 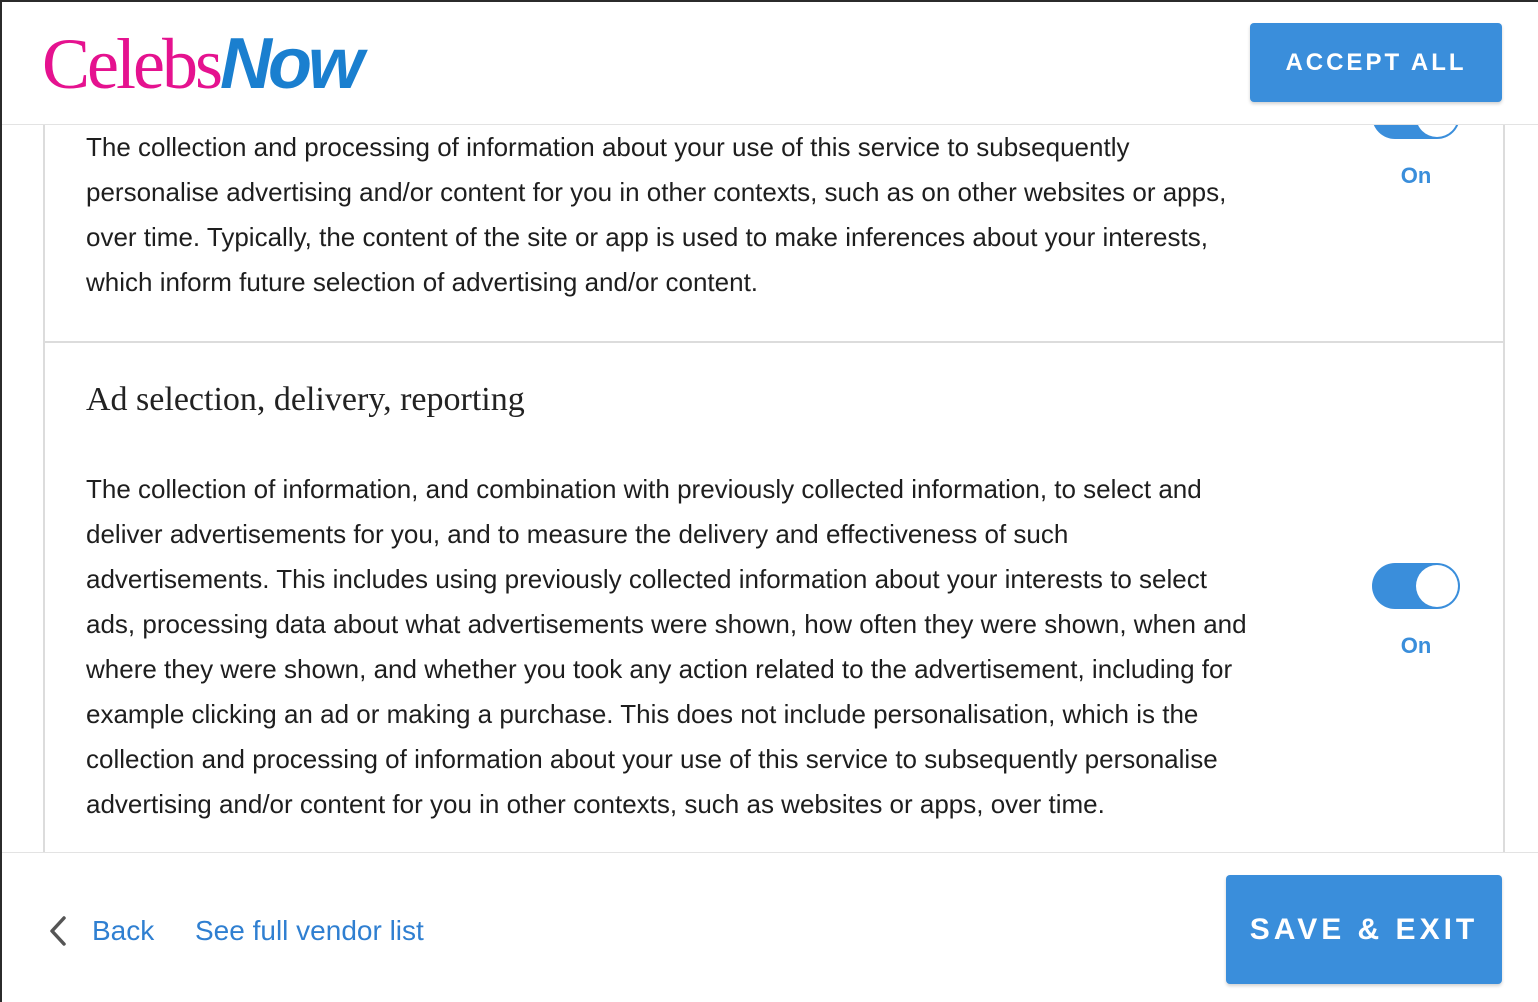 I want to click on dialog-footer: Back See full vendor list SAVE & EXIT, so click(x=770, y=927).